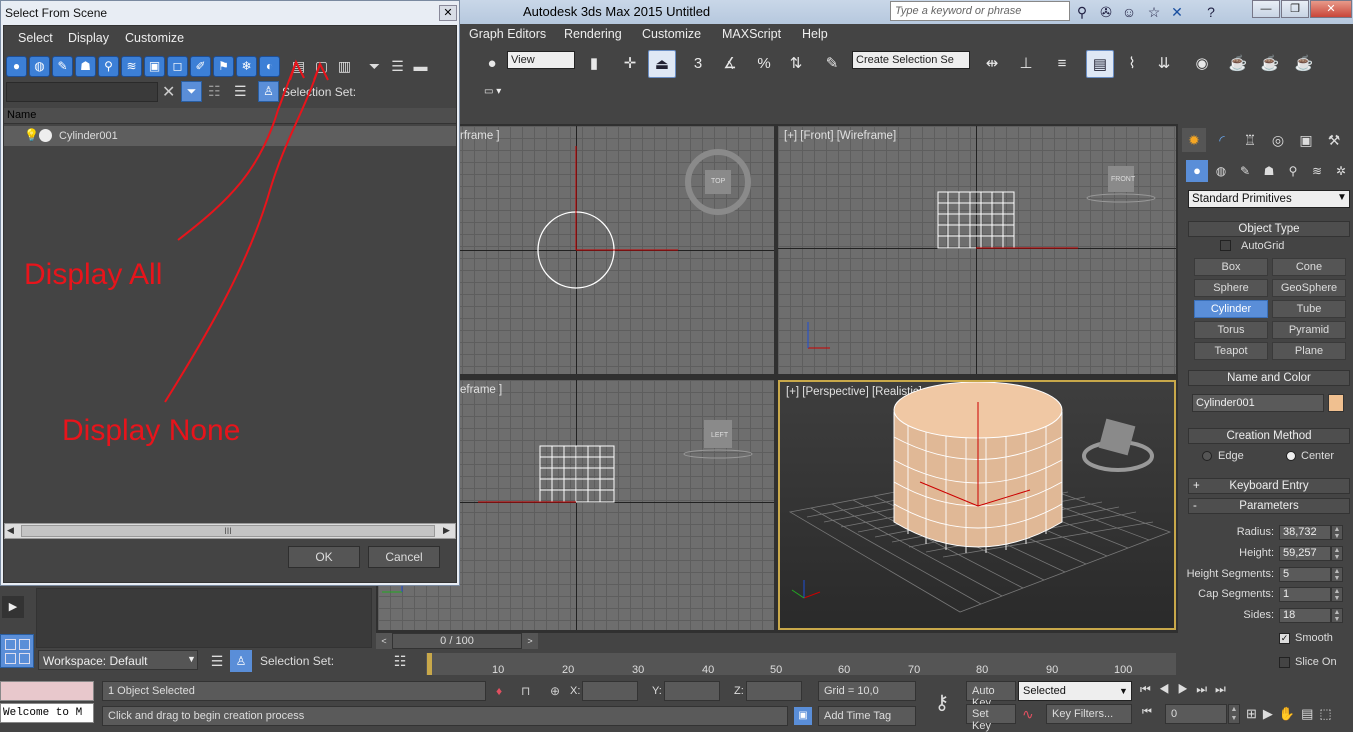 The width and height of the screenshot is (1353, 732). What do you see at coordinates (832, 64) in the screenshot?
I see `edit-named-selection-icon: ✎` at bounding box center [832, 64].